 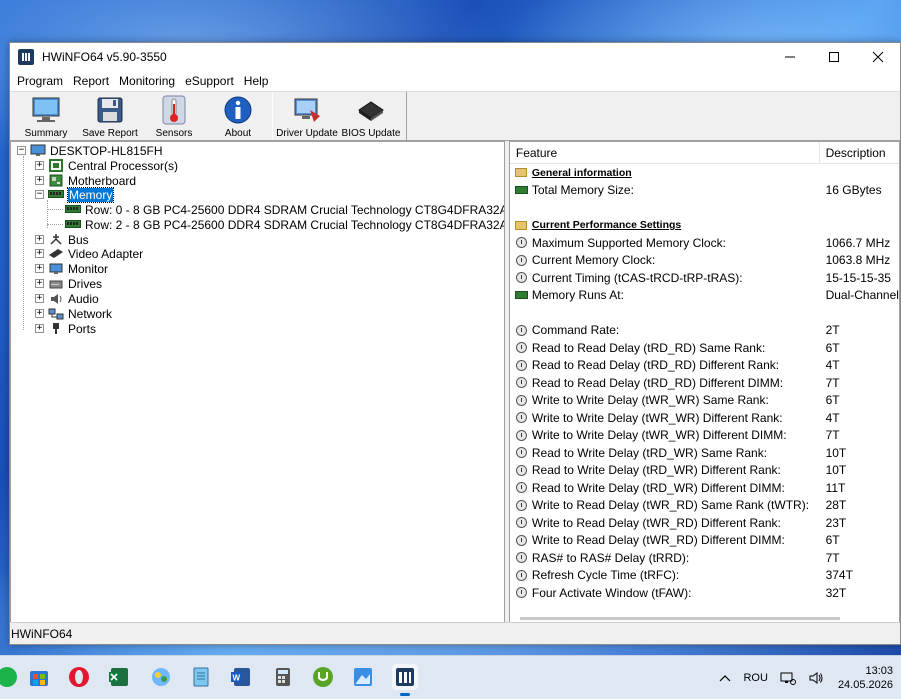 What do you see at coordinates (85, 180) in the screenshot?
I see `tree-item-motherboard: + Motherboard` at bounding box center [85, 180].